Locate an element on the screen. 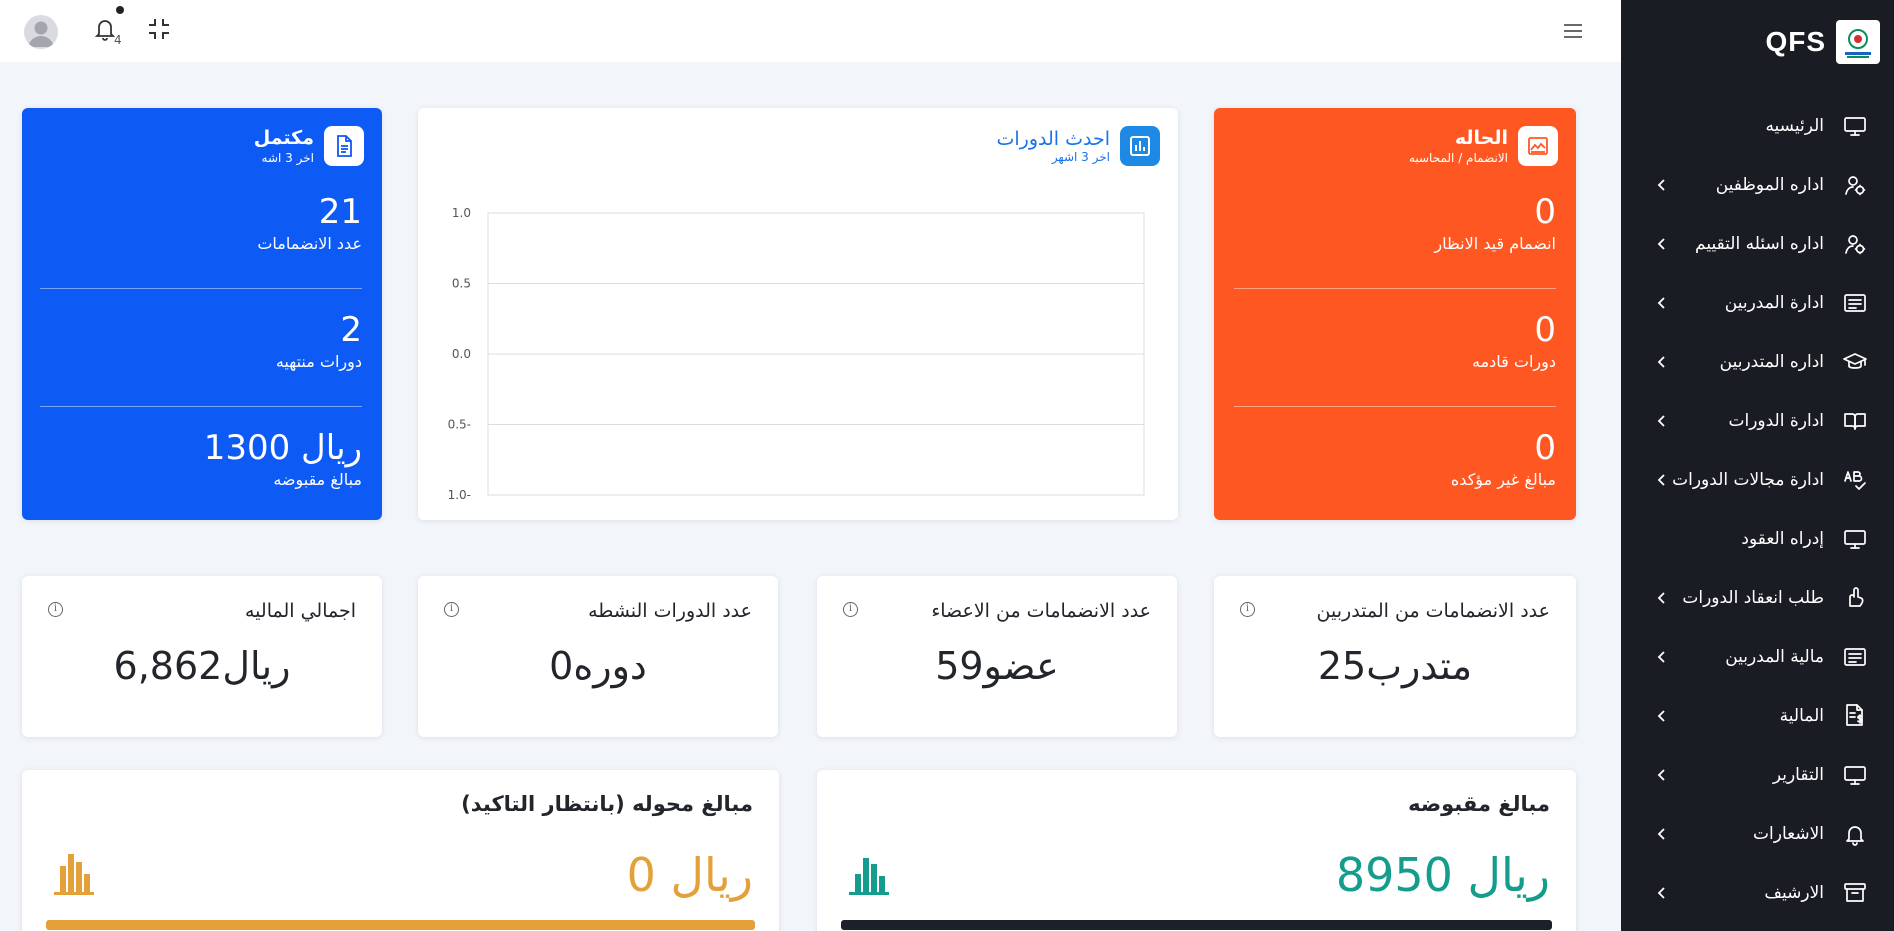 Image resolution: width=1894 pixels, height=931 pixels. status-card-header: الحاله الانضمام / المحاسبه is located at coordinates (1483, 146).